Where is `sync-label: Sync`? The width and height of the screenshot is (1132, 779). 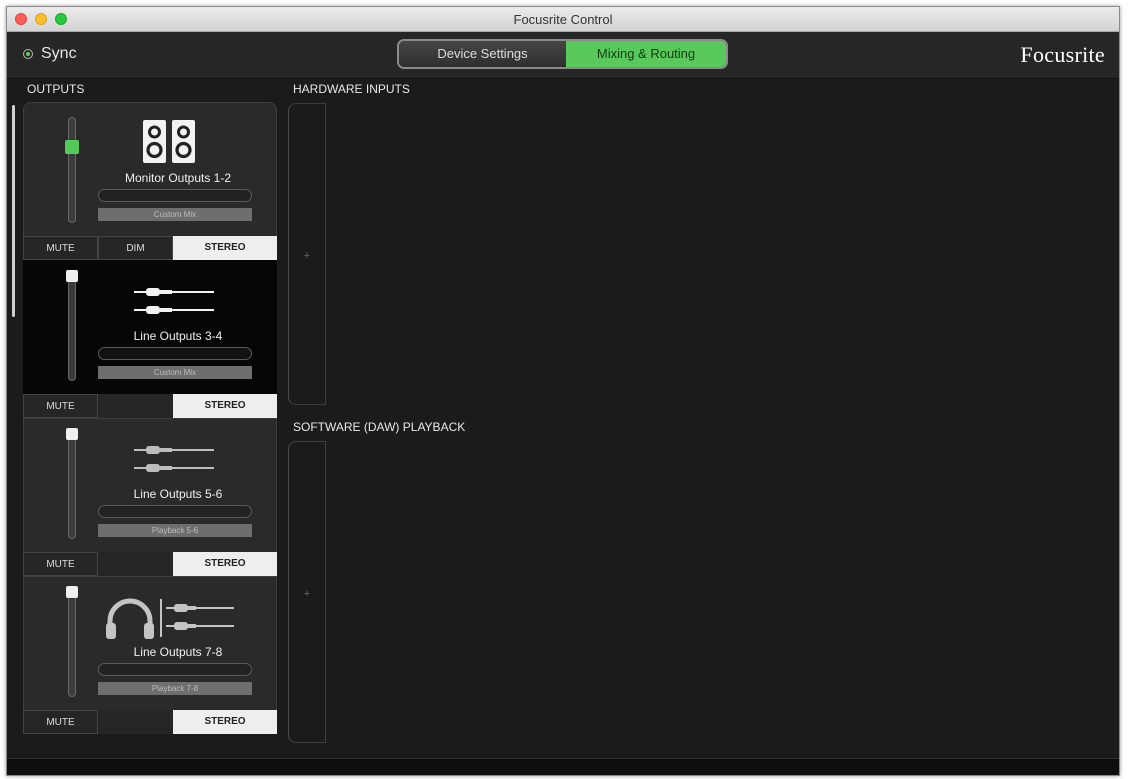 sync-label: Sync is located at coordinates (59, 53).